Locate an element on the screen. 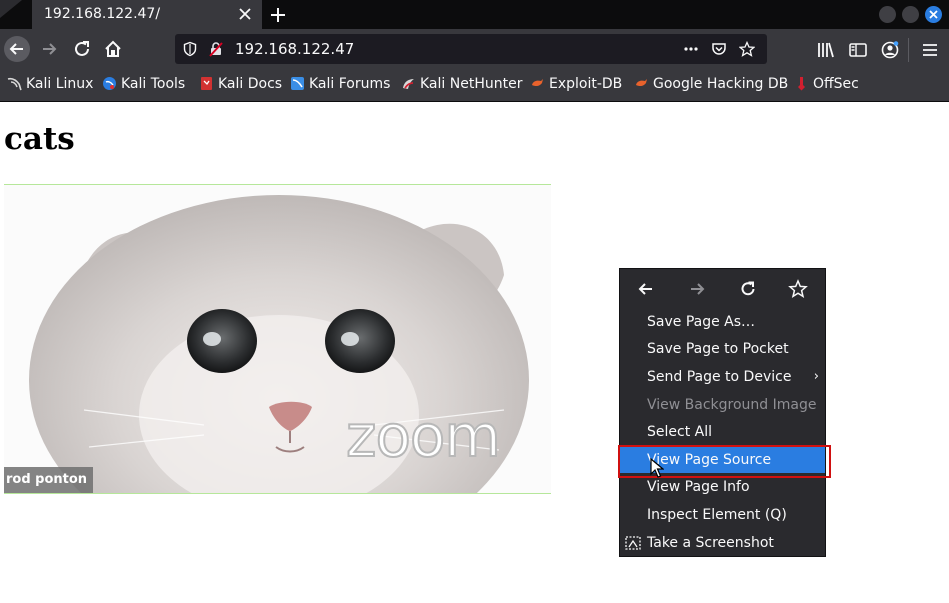  bookmark-kali-tools: Kali Tools is located at coordinates (143, 86).